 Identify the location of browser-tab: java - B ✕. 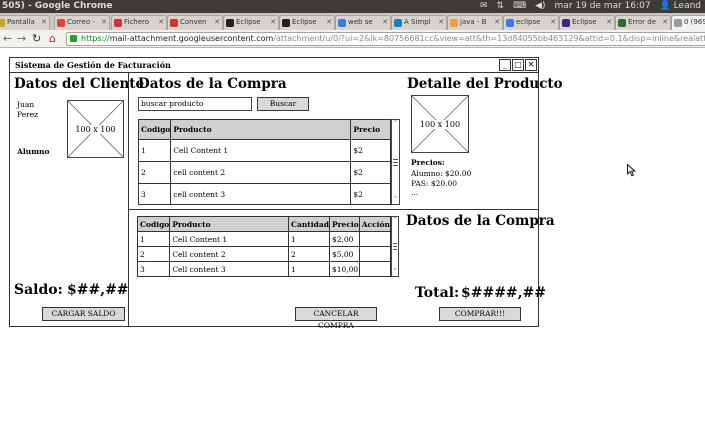
(475, 22).